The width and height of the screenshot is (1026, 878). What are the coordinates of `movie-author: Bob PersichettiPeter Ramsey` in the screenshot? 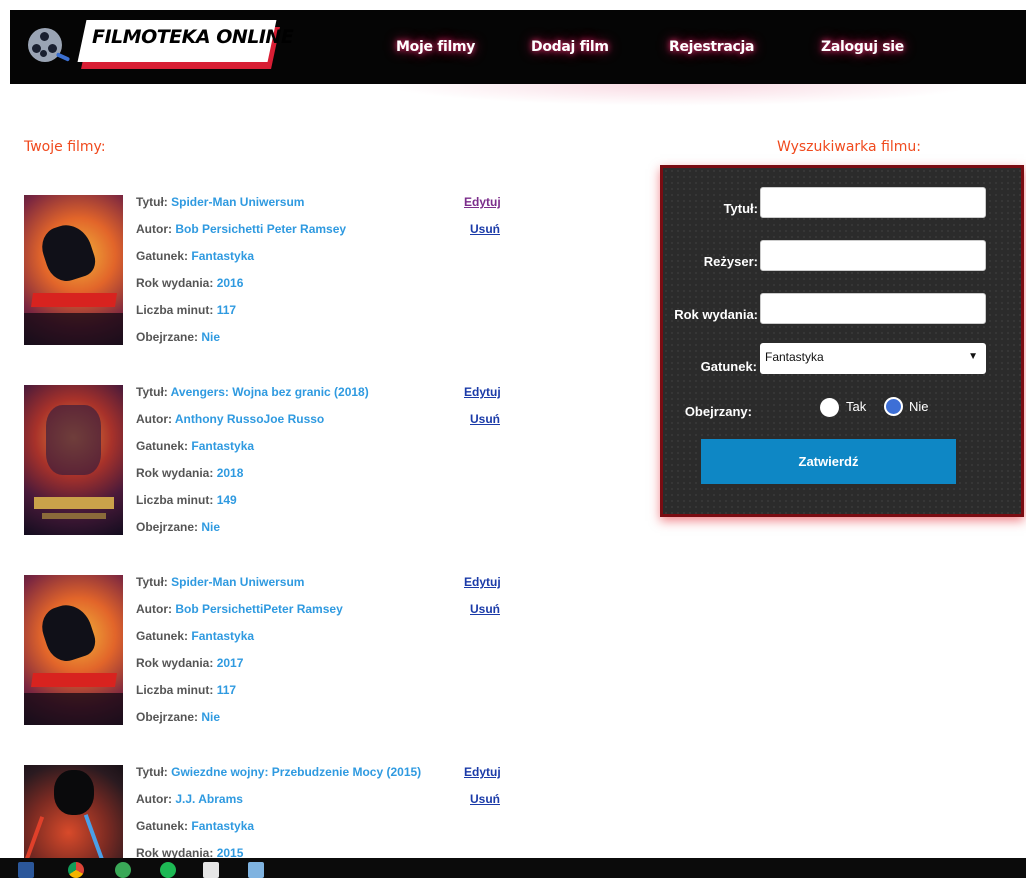 It's located at (259, 609).